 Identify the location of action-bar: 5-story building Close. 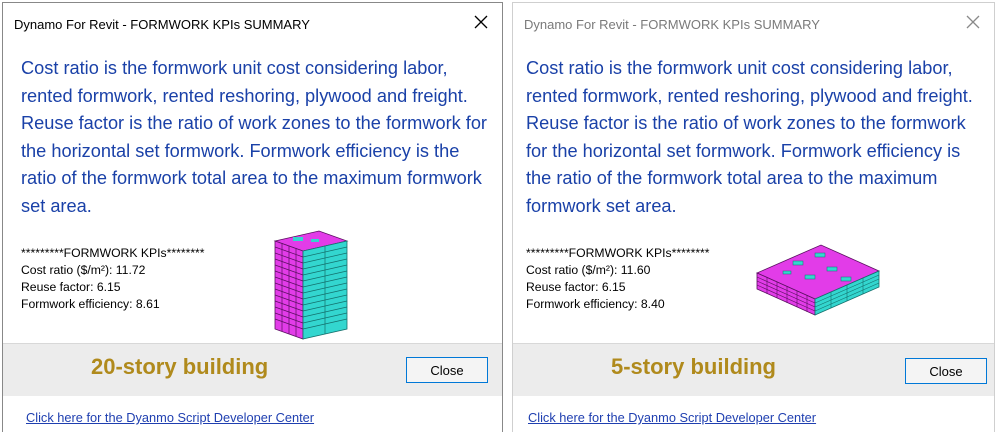
(753, 369).